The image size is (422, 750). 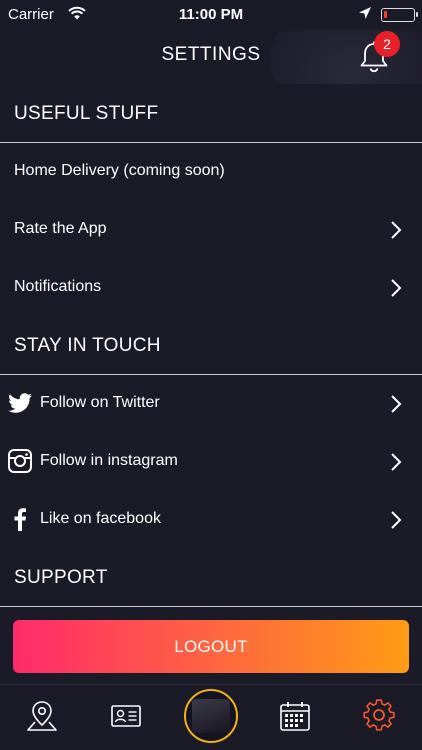 What do you see at coordinates (87, 345) in the screenshot?
I see `section-header-stay-in-touch: STAY IN TOUCH` at bounding box center [87, 345].